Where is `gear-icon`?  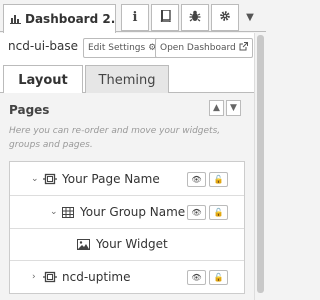 gear-icon is located at coordinates (225, 17).